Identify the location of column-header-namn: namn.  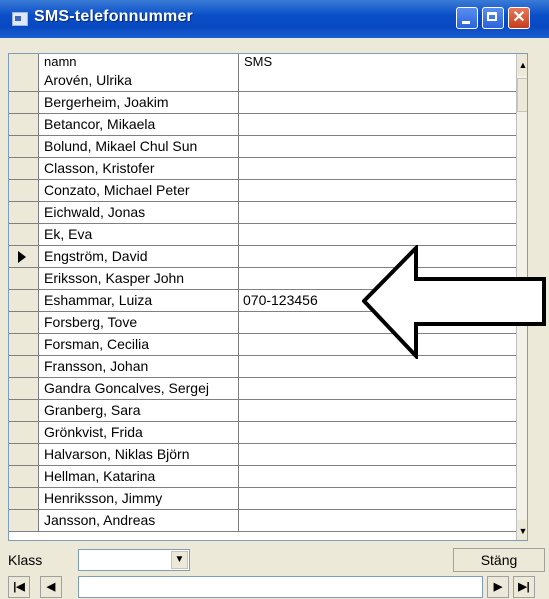
(139, 62).